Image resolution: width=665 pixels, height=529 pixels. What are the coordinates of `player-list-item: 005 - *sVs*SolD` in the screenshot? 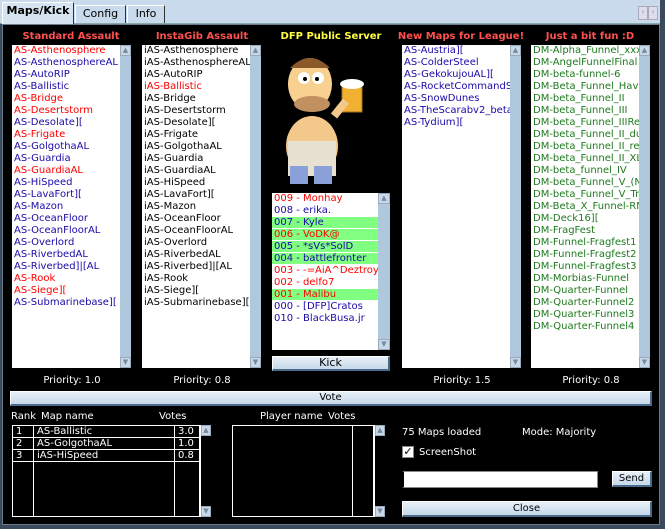 It's located at (325, 247).